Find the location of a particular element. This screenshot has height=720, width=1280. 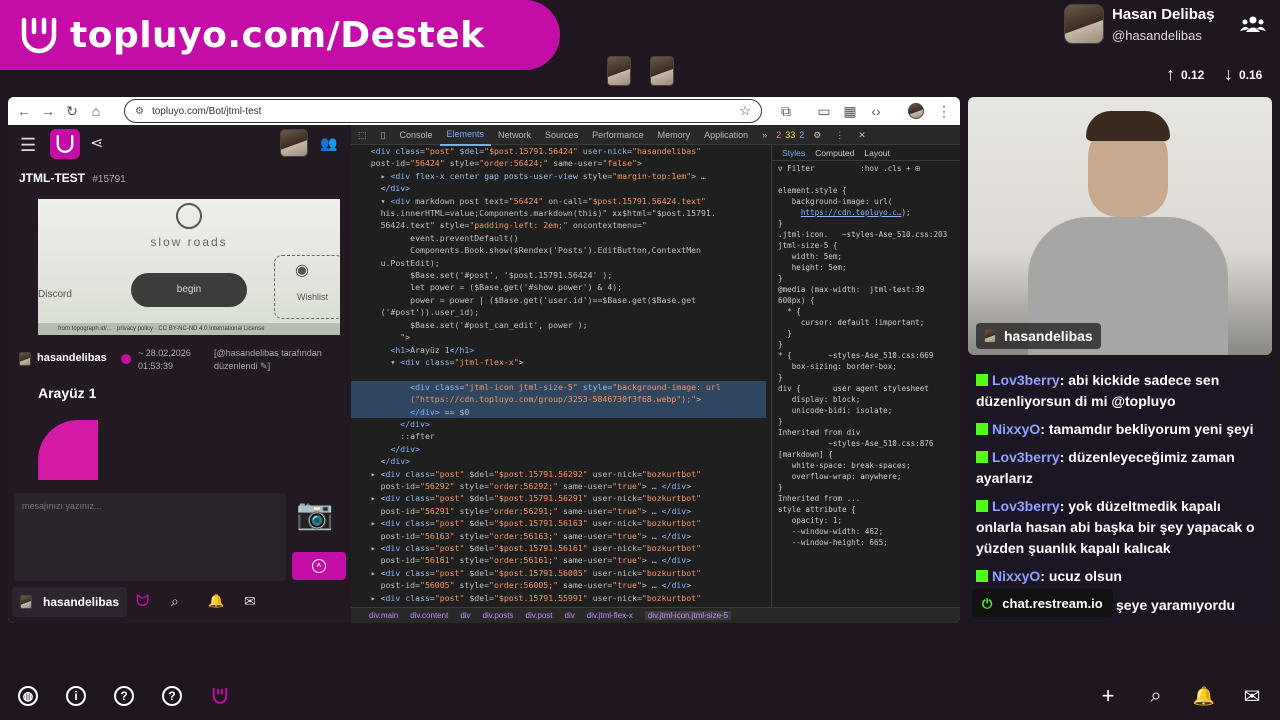

chat-text: tamamdır bekliyorum yeni şeyi is located at coordinates (1151, 429).